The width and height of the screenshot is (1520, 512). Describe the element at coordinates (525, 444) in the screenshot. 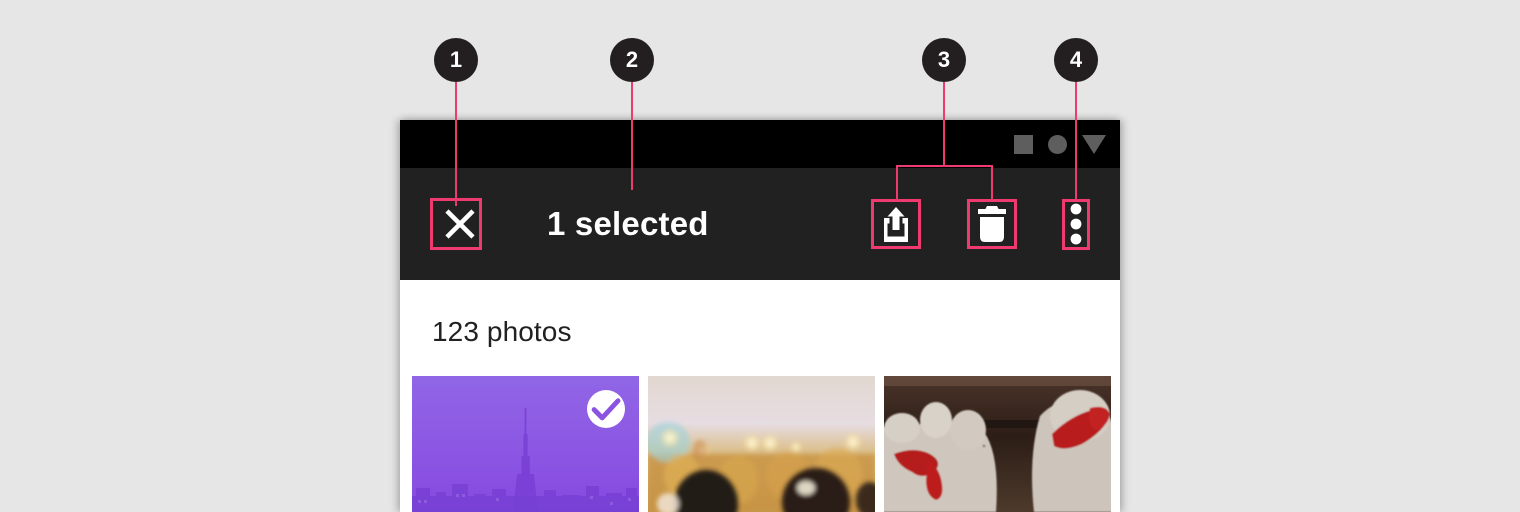

I see `photo-tile-tokyo-tower` at that location.